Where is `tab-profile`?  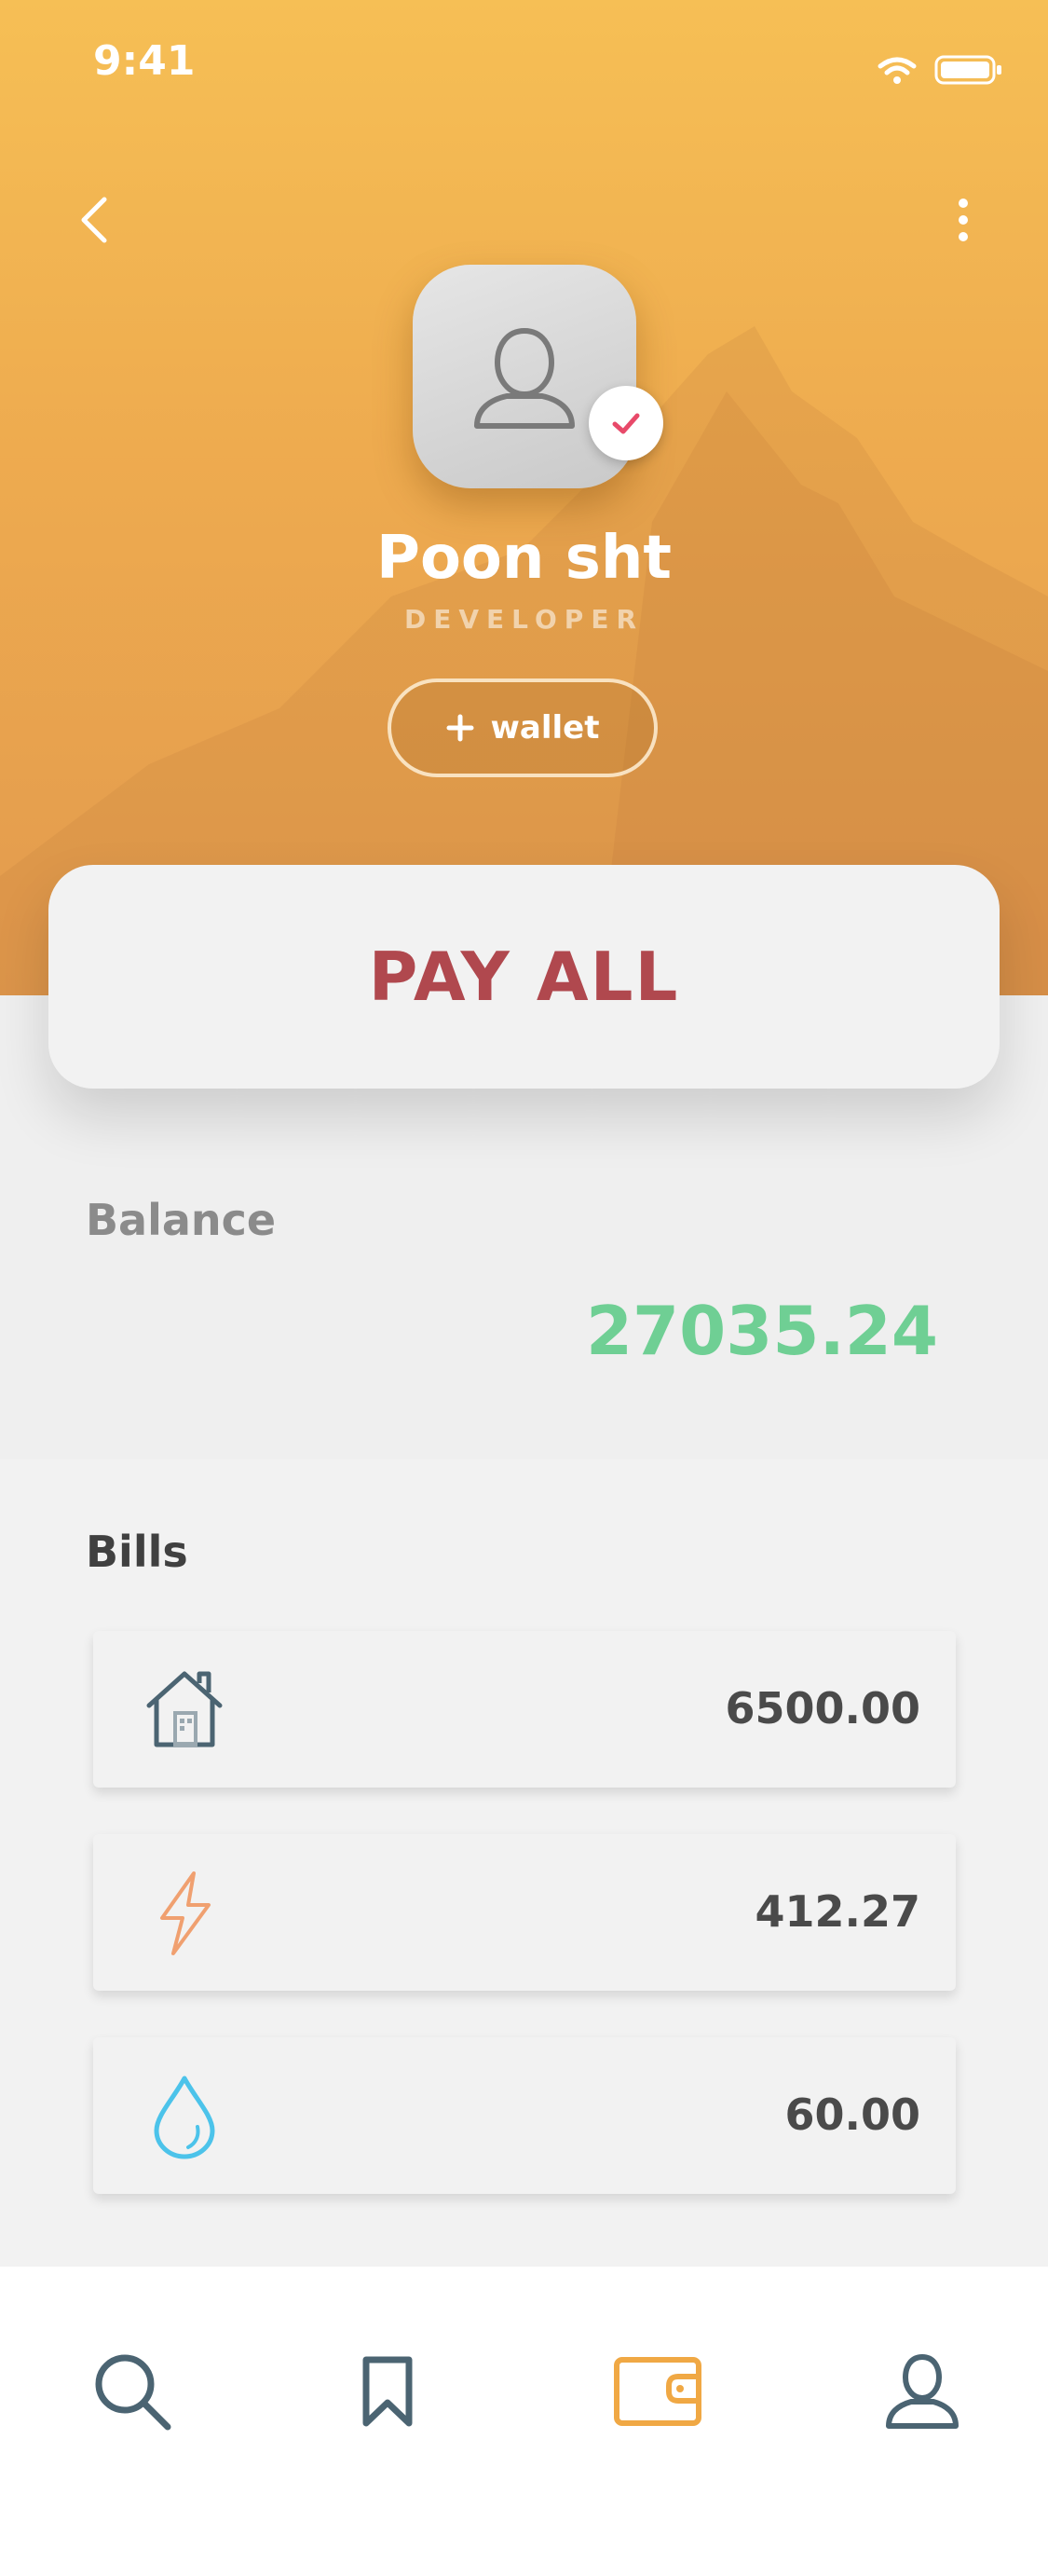 tab-profile is located at coordinates (923, 2391).